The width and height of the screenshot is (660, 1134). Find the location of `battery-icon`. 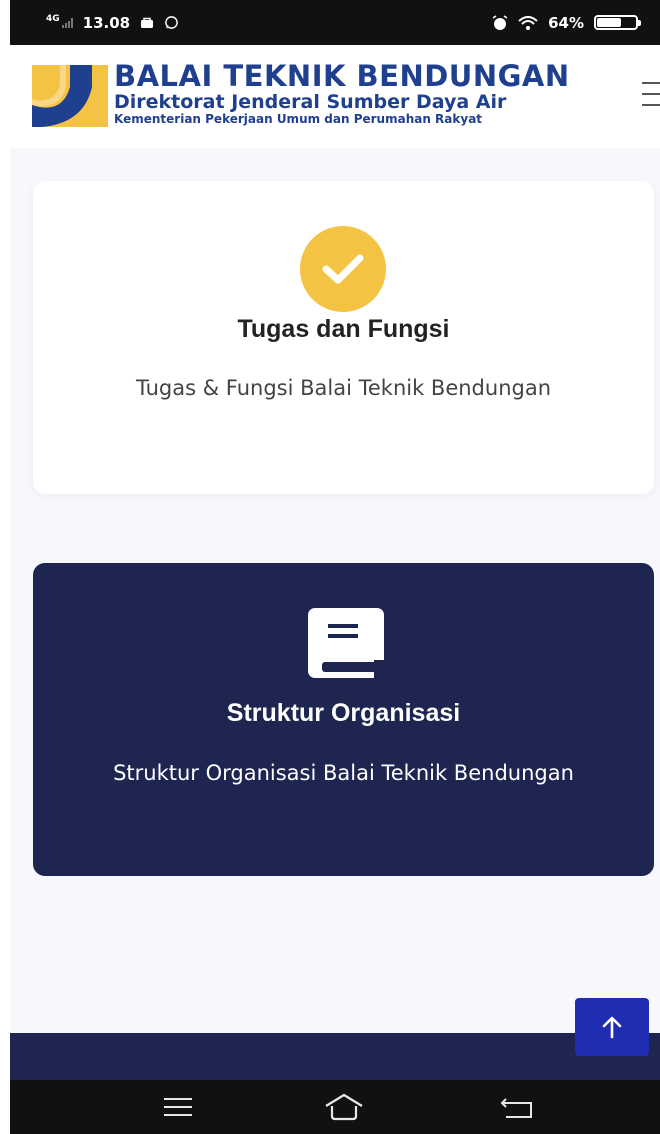

battery-icon is located at coordinates (617, 22).